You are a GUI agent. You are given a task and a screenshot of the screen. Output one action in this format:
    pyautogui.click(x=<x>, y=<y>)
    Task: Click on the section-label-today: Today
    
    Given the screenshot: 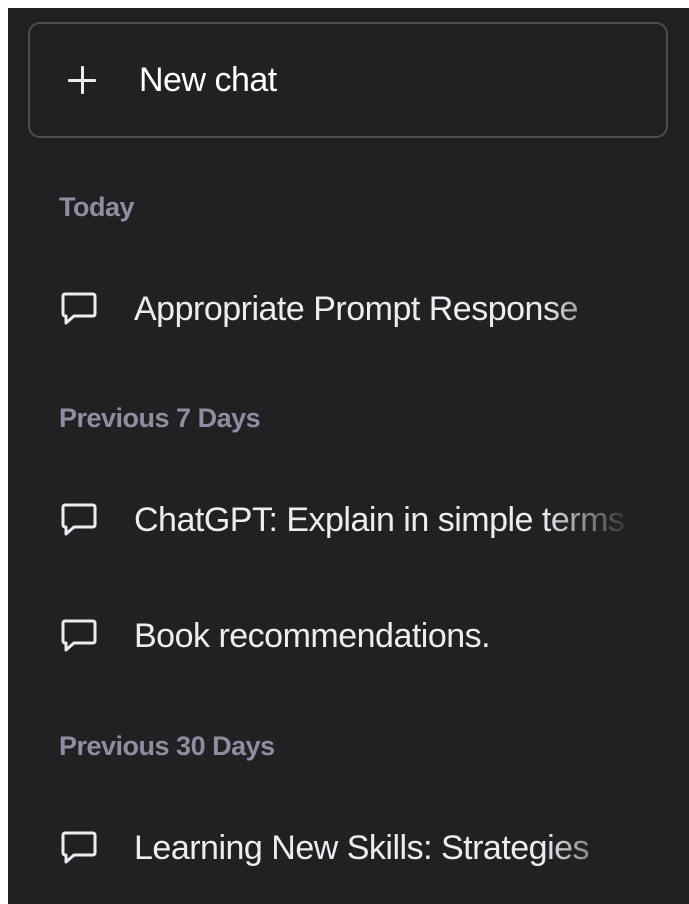 What is the action you would take?
    pyautogui.click(x=97, y=207)
    